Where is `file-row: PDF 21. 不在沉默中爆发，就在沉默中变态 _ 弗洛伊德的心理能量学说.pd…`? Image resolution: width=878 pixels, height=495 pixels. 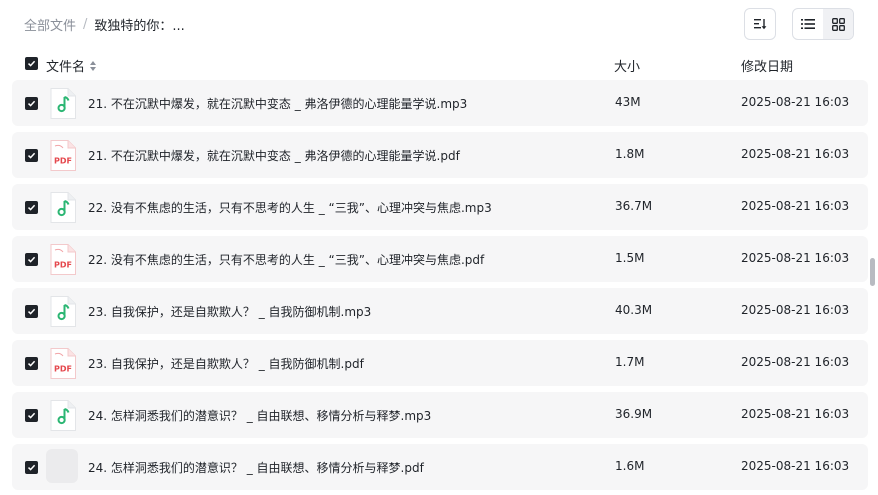
file-row: PDF 21. 不在沉默中爆发，就在沉默中变态 _ 弗洛伊德的心理能量学说.pd… is located at coordinates (440, 155).